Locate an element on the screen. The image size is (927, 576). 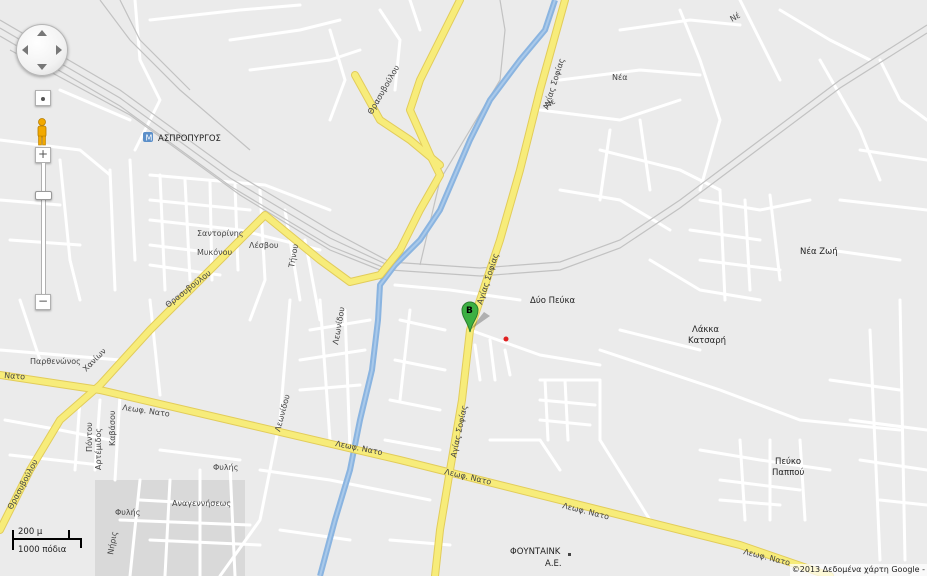
pan-down-arrow-icon is located at coordinates (42, 67).